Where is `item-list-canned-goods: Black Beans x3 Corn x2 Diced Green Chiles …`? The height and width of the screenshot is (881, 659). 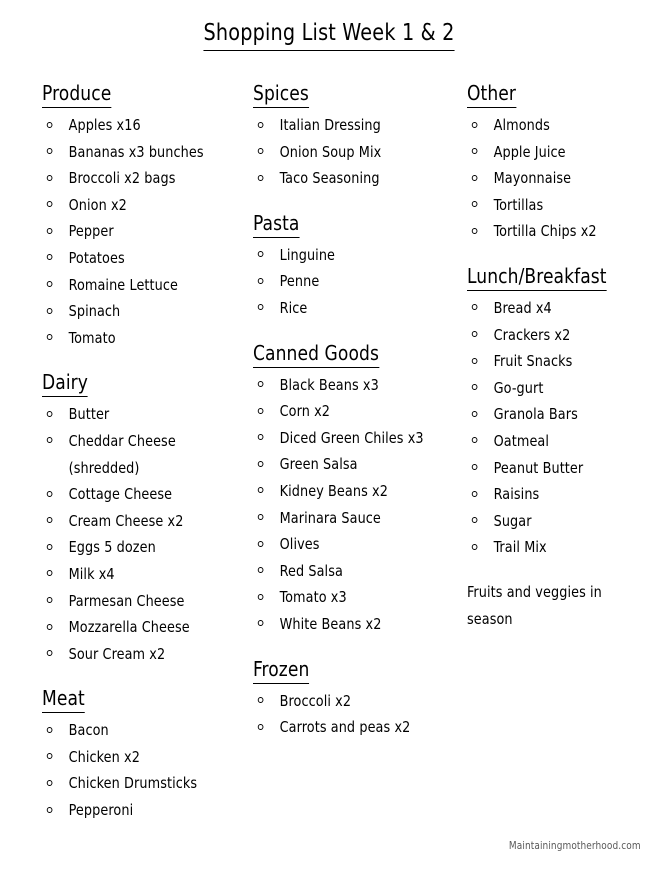
item-list-canned-goods: Black Beans x3 Corn x2 Diced Green Chiles … is located at coordinates (355, 505).